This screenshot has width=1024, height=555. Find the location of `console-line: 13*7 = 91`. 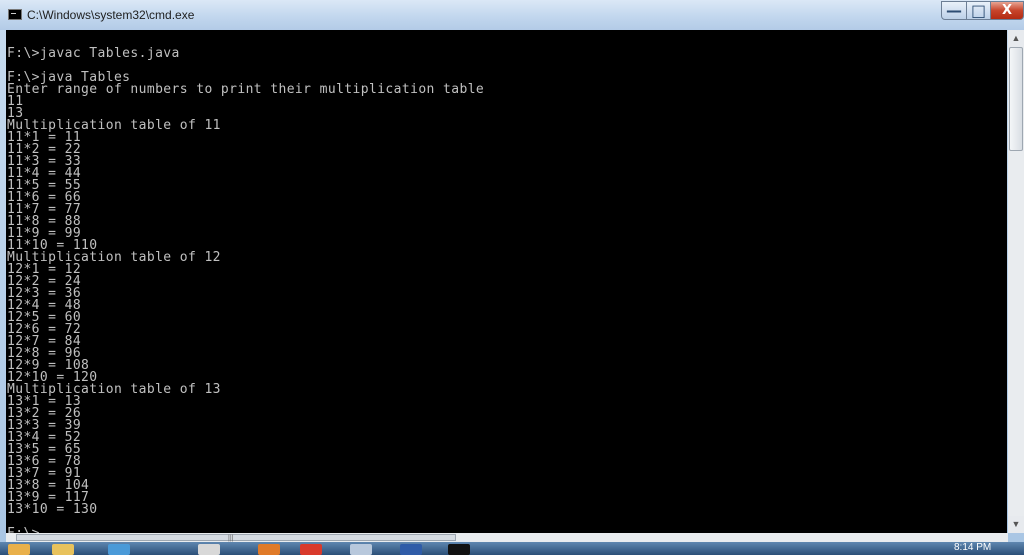

console-line: 13*7 = 91 is located at coordinates (44, 473).